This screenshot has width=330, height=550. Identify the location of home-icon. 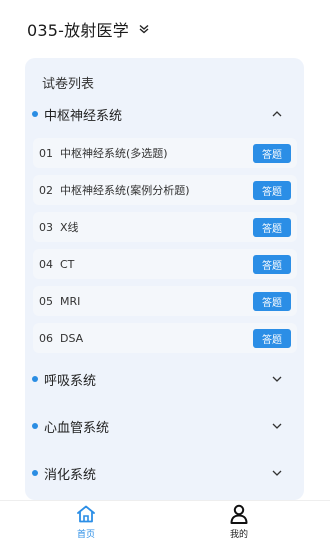
(86, 514).